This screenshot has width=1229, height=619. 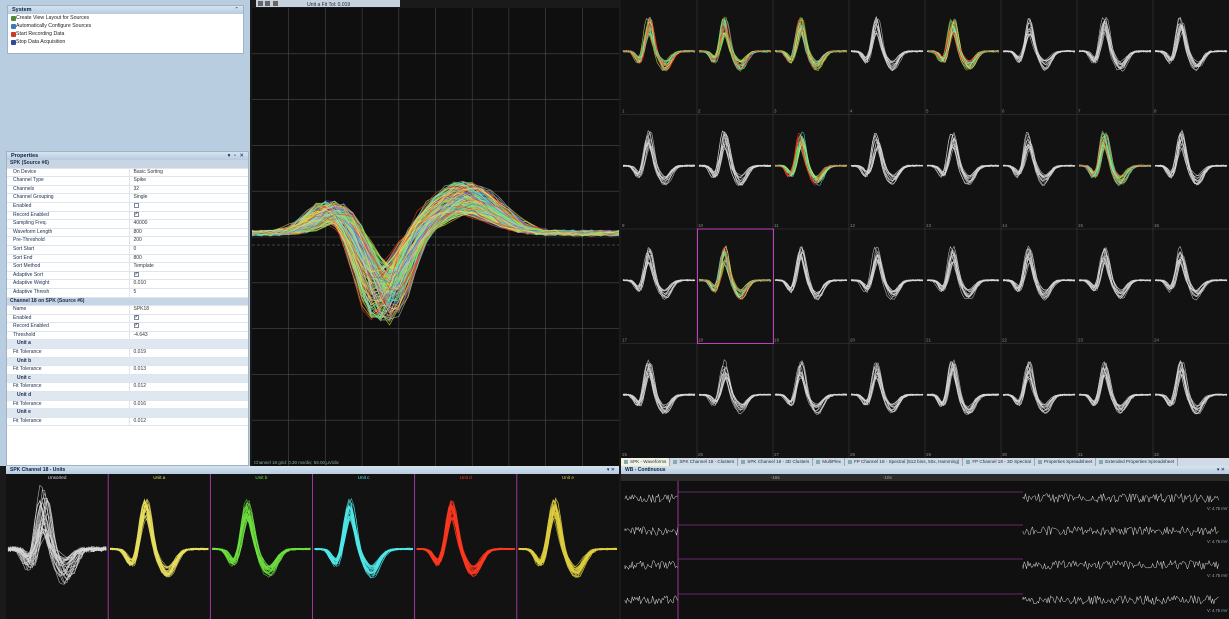 What do you see at coordinates (188, 267) in the screenshot?
I see `property-value: Template` at bounding box center [188, 267].